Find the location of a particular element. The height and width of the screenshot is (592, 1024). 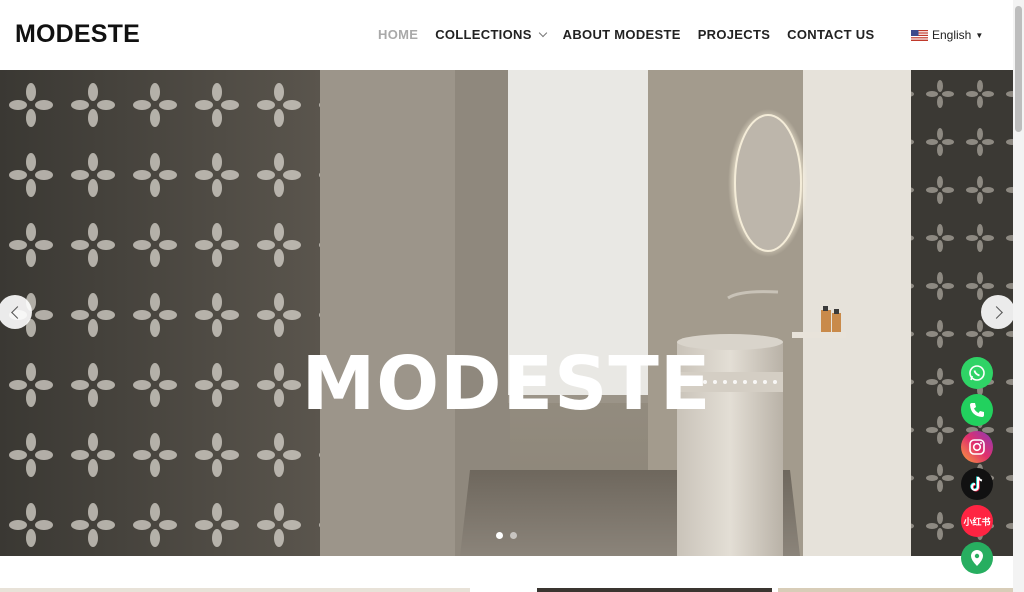

nav-item-projects: PROJECTS is located at coordinates (734, 34).